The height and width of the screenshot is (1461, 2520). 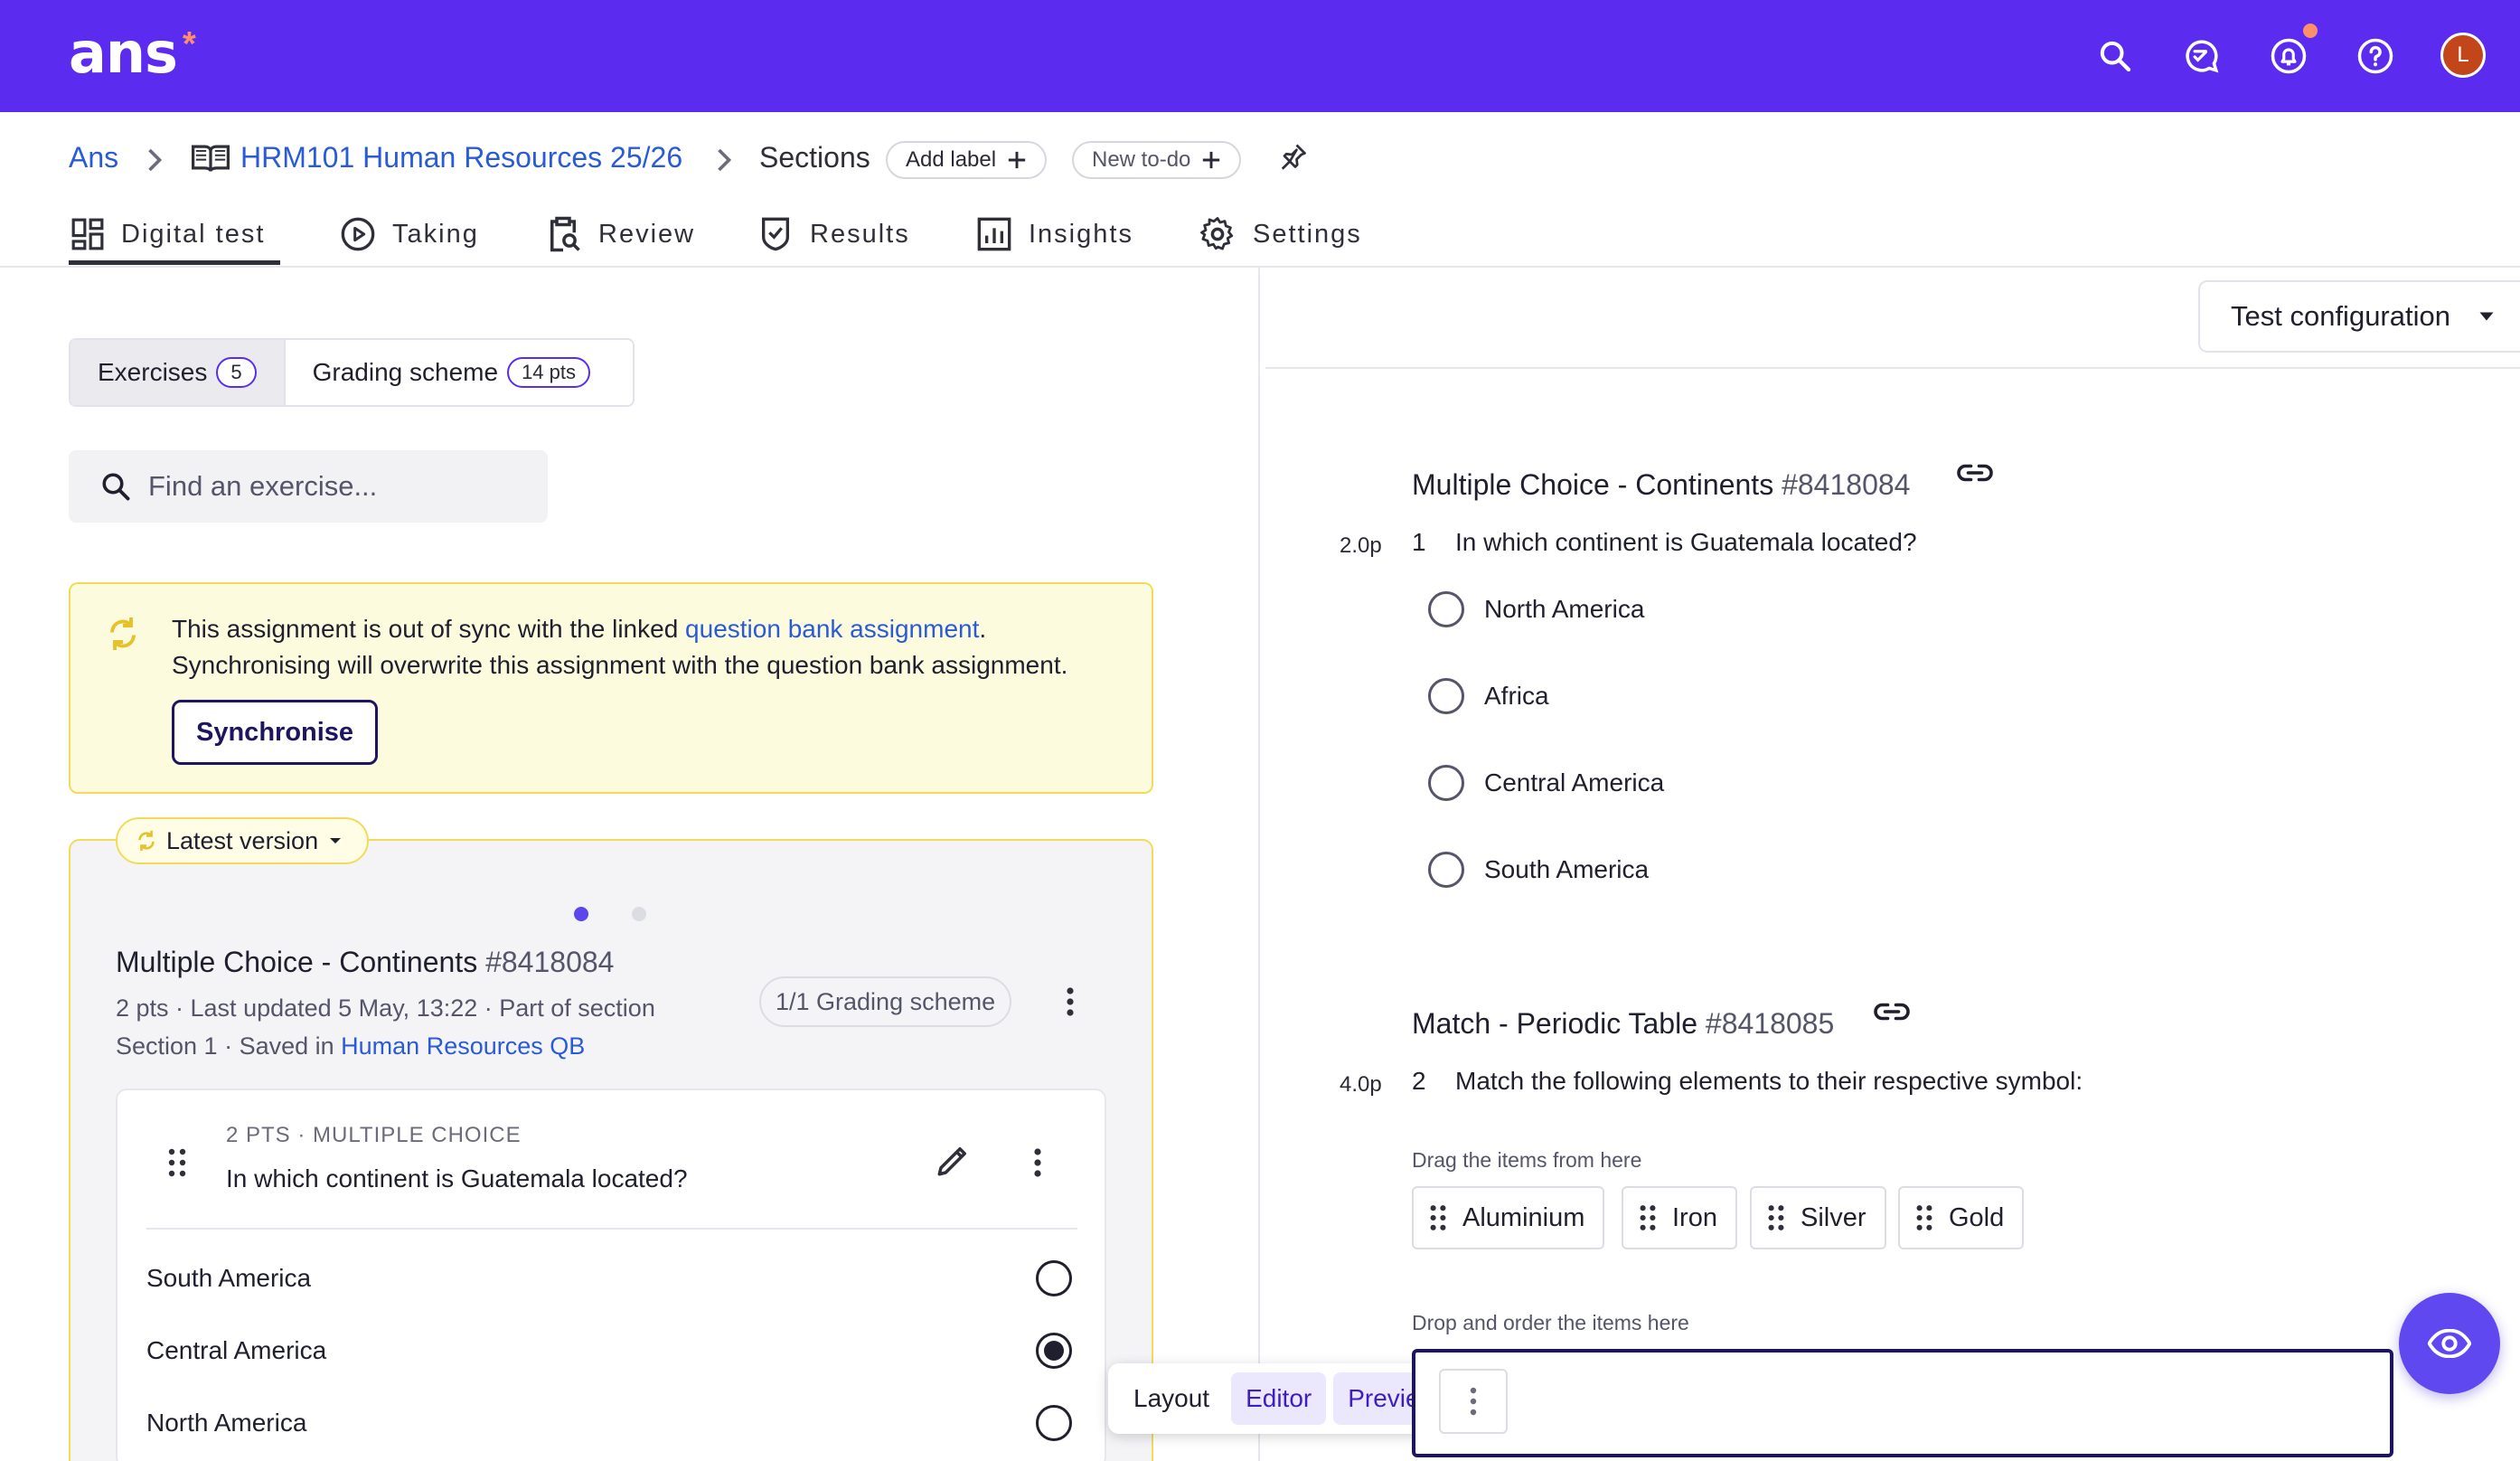 What do you see at coordinates (410, 234) in the screenshot?
I see `tab-taking: Taking` at bounding box center [410, 234].